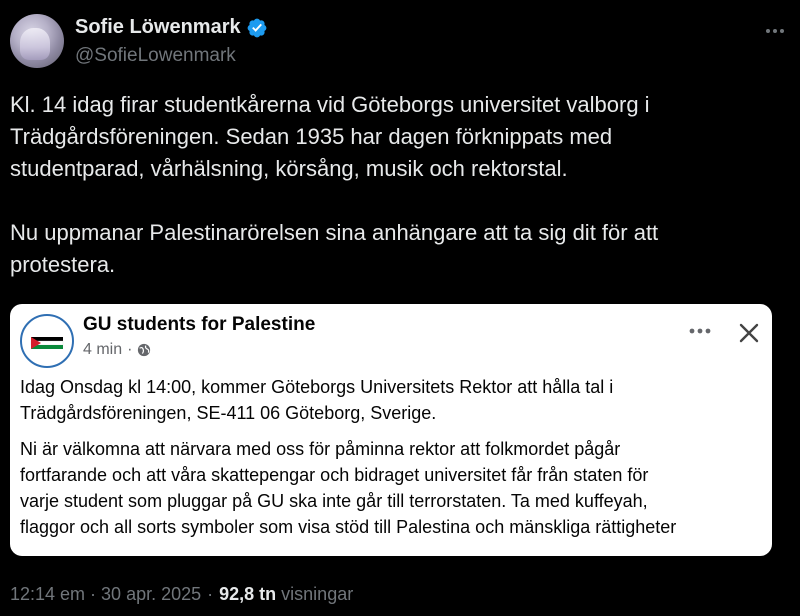 Image resolution: width=800 pixels, height=616 pixels. What do you see at coordinates (37, 41) in the screenshot?
I see `author-avatar` at bounding box center [37, 41].